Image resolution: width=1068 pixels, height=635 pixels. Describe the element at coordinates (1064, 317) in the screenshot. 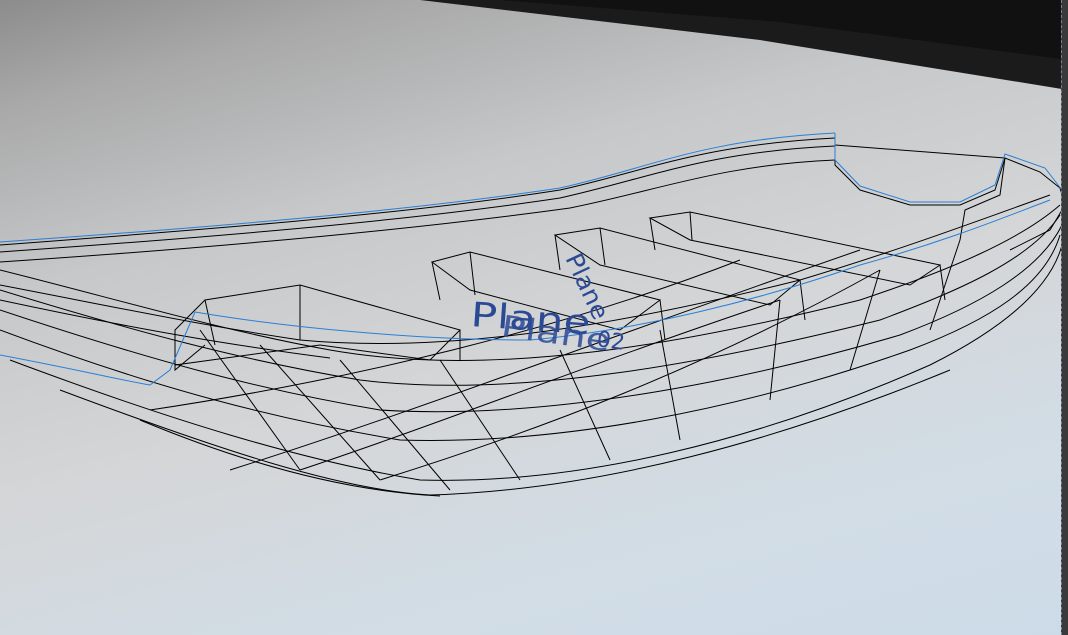

I see `viewport-edge-border` at that location.